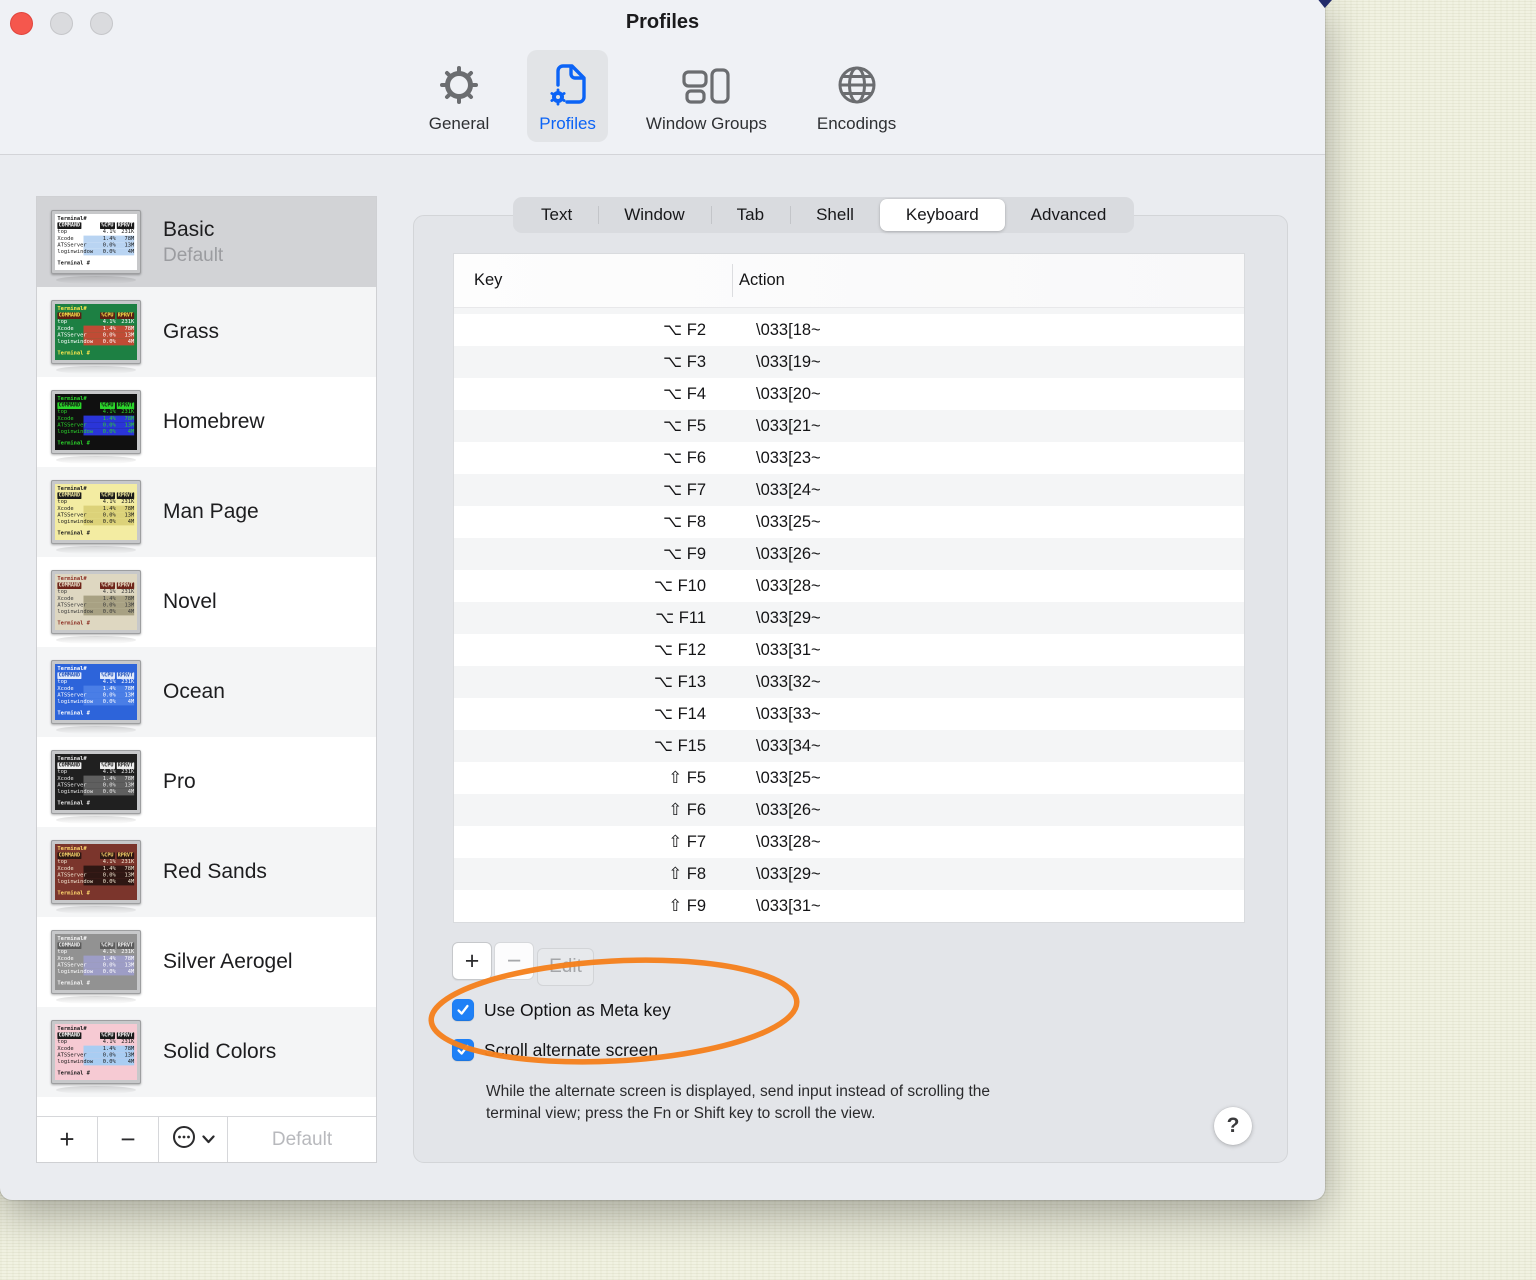  Describe the element at coordinates (849, 426) in the screenshot. I see `key-binding-row: ⌥ F5 \033[21~` at that location.